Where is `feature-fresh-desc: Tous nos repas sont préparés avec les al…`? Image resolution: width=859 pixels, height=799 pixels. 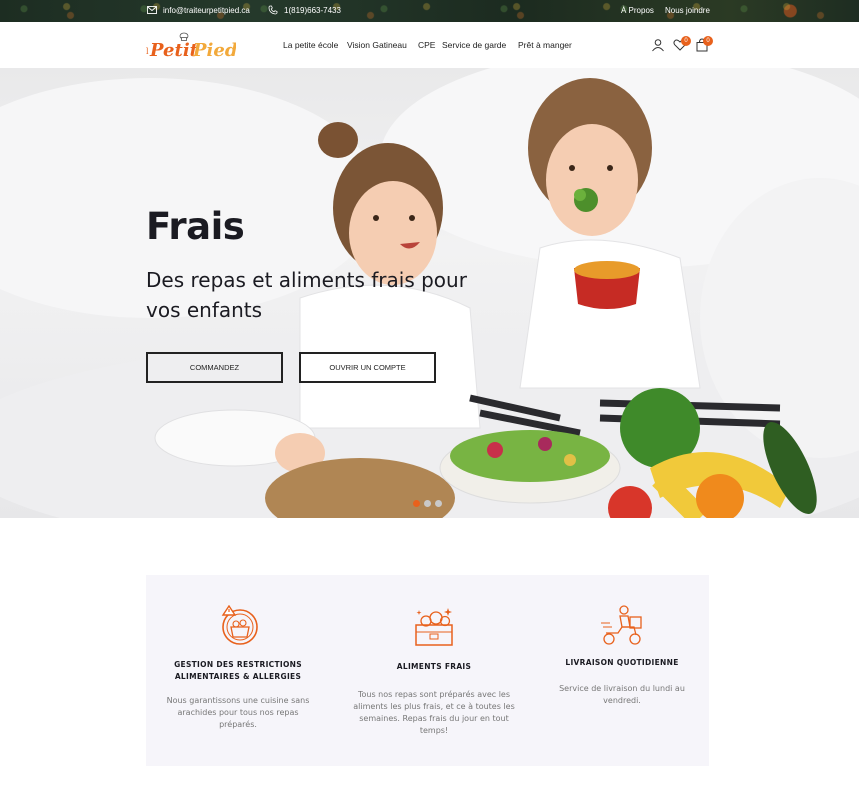
feature-fresh-desc: Tous nos repas sont préparés avec les al… is located at coordinates (434, 712).